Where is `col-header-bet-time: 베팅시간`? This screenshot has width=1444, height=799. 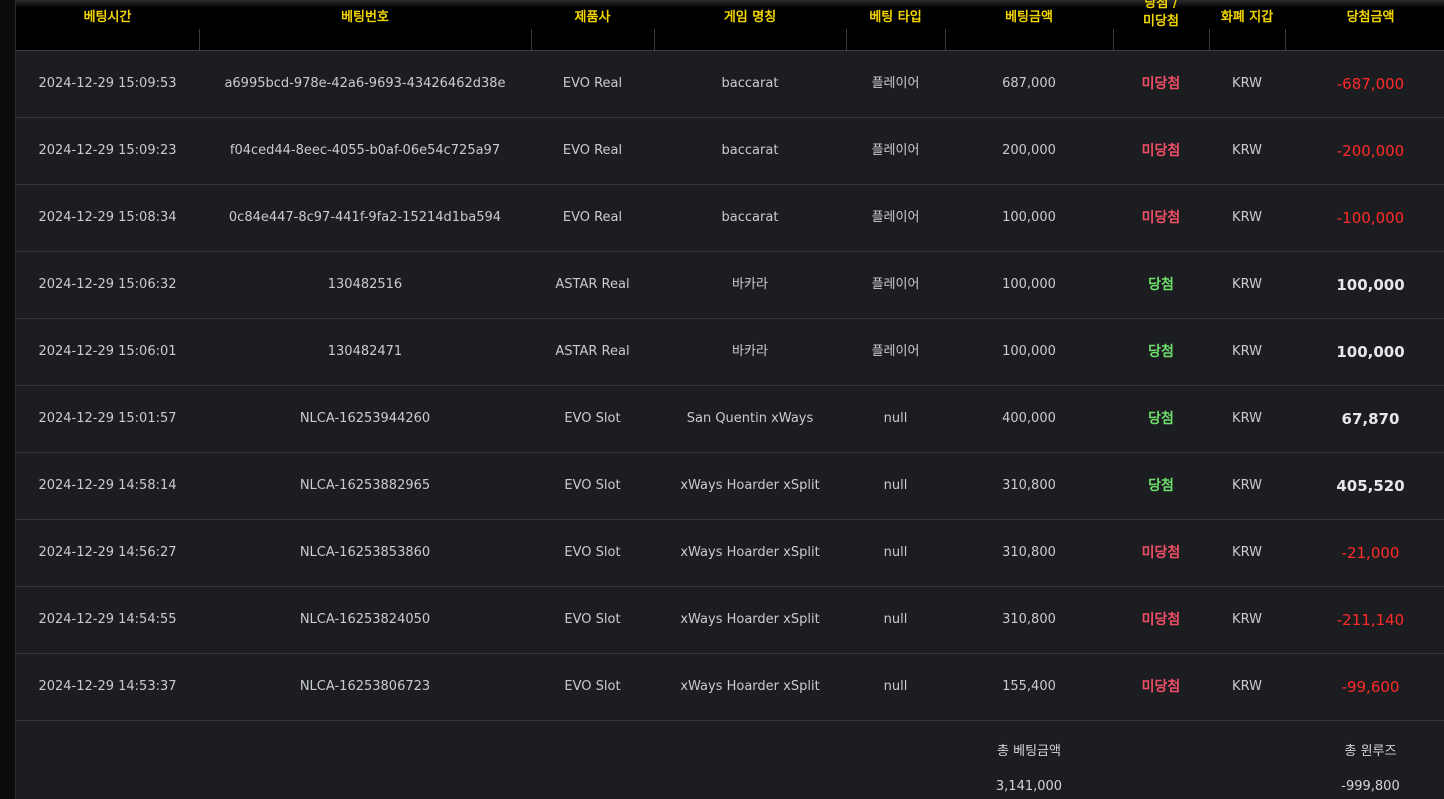 col-header-bet-time: 베팅시간 is located at coordinates (107, 25).